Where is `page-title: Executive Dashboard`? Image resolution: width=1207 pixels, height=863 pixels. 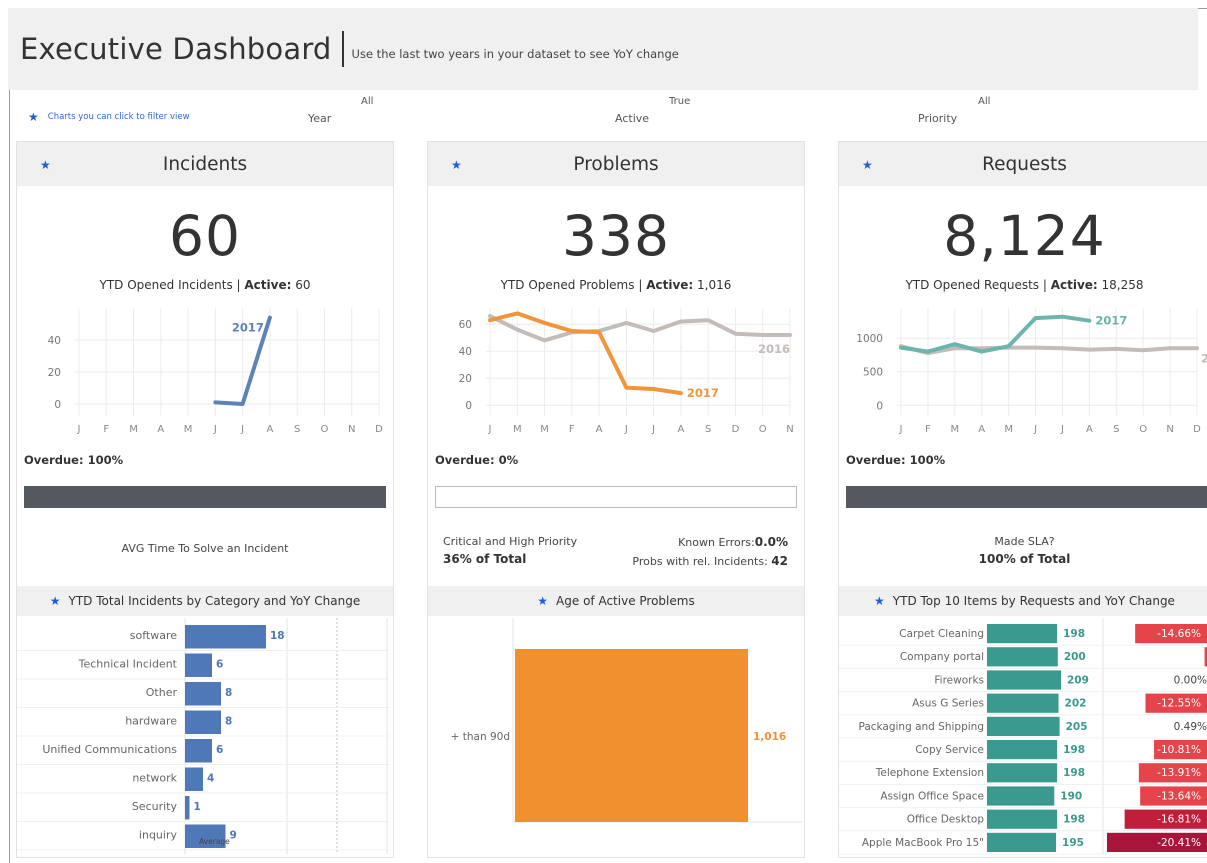 page-title: Executive Dashboard is located at coordinates (176, 49).